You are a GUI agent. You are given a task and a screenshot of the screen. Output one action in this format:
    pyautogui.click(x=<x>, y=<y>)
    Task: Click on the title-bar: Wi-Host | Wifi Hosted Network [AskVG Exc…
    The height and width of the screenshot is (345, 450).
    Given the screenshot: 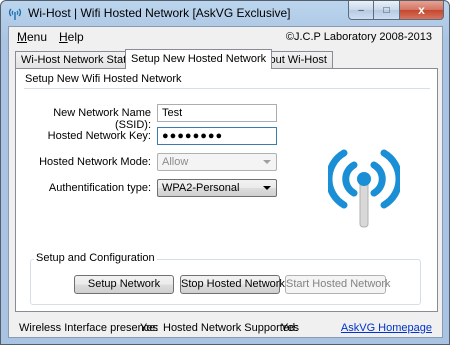 What is the action you would take?
    pyautogui.click(x=225, y=13)
    